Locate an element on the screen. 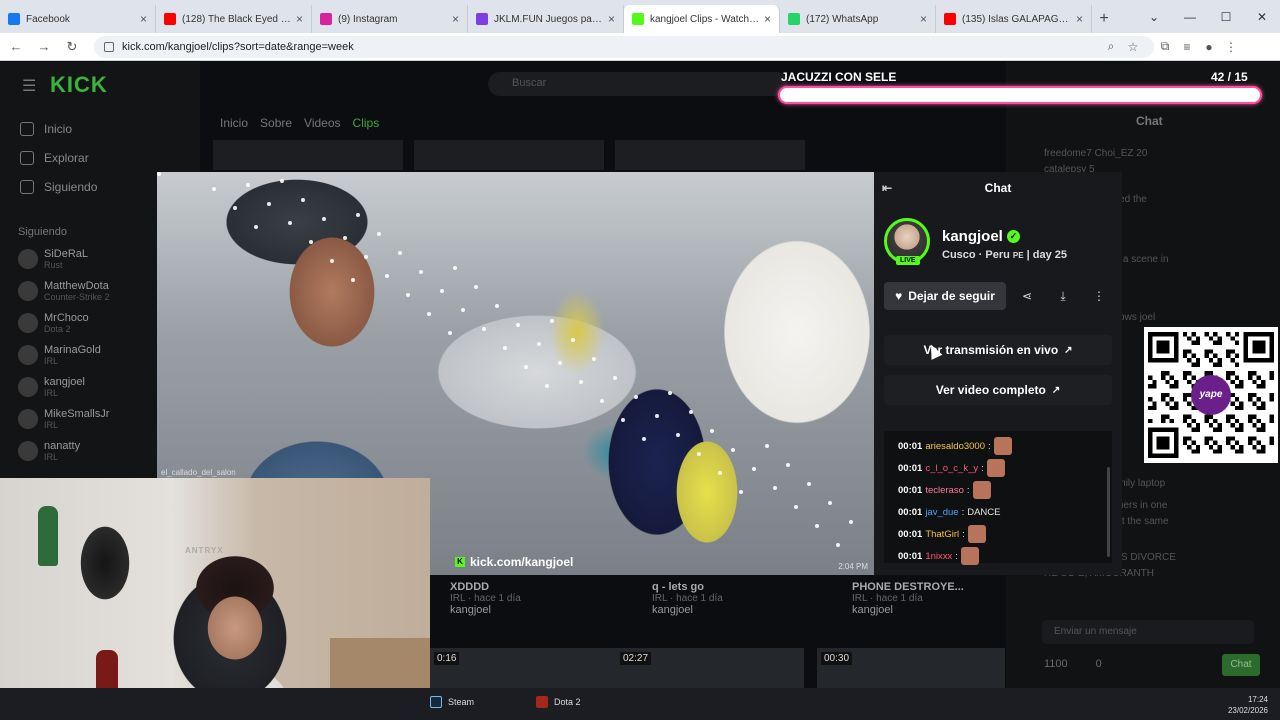 This screenshot has height=720, width=1280. download-button: ⤓ is located at coordinates (1063, 296).